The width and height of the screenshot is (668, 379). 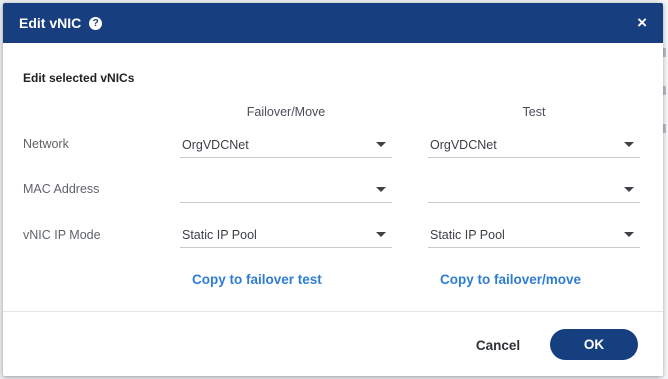 I want to click on ip-mode-failover-select: Static IP Pool, so click(x=286, y=235).